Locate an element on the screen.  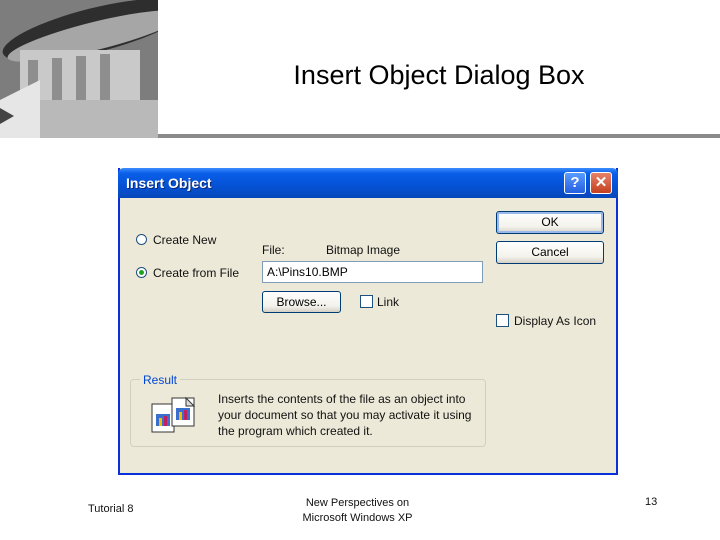
dialog-title: Insert Object is located at coordinates (169, 183).